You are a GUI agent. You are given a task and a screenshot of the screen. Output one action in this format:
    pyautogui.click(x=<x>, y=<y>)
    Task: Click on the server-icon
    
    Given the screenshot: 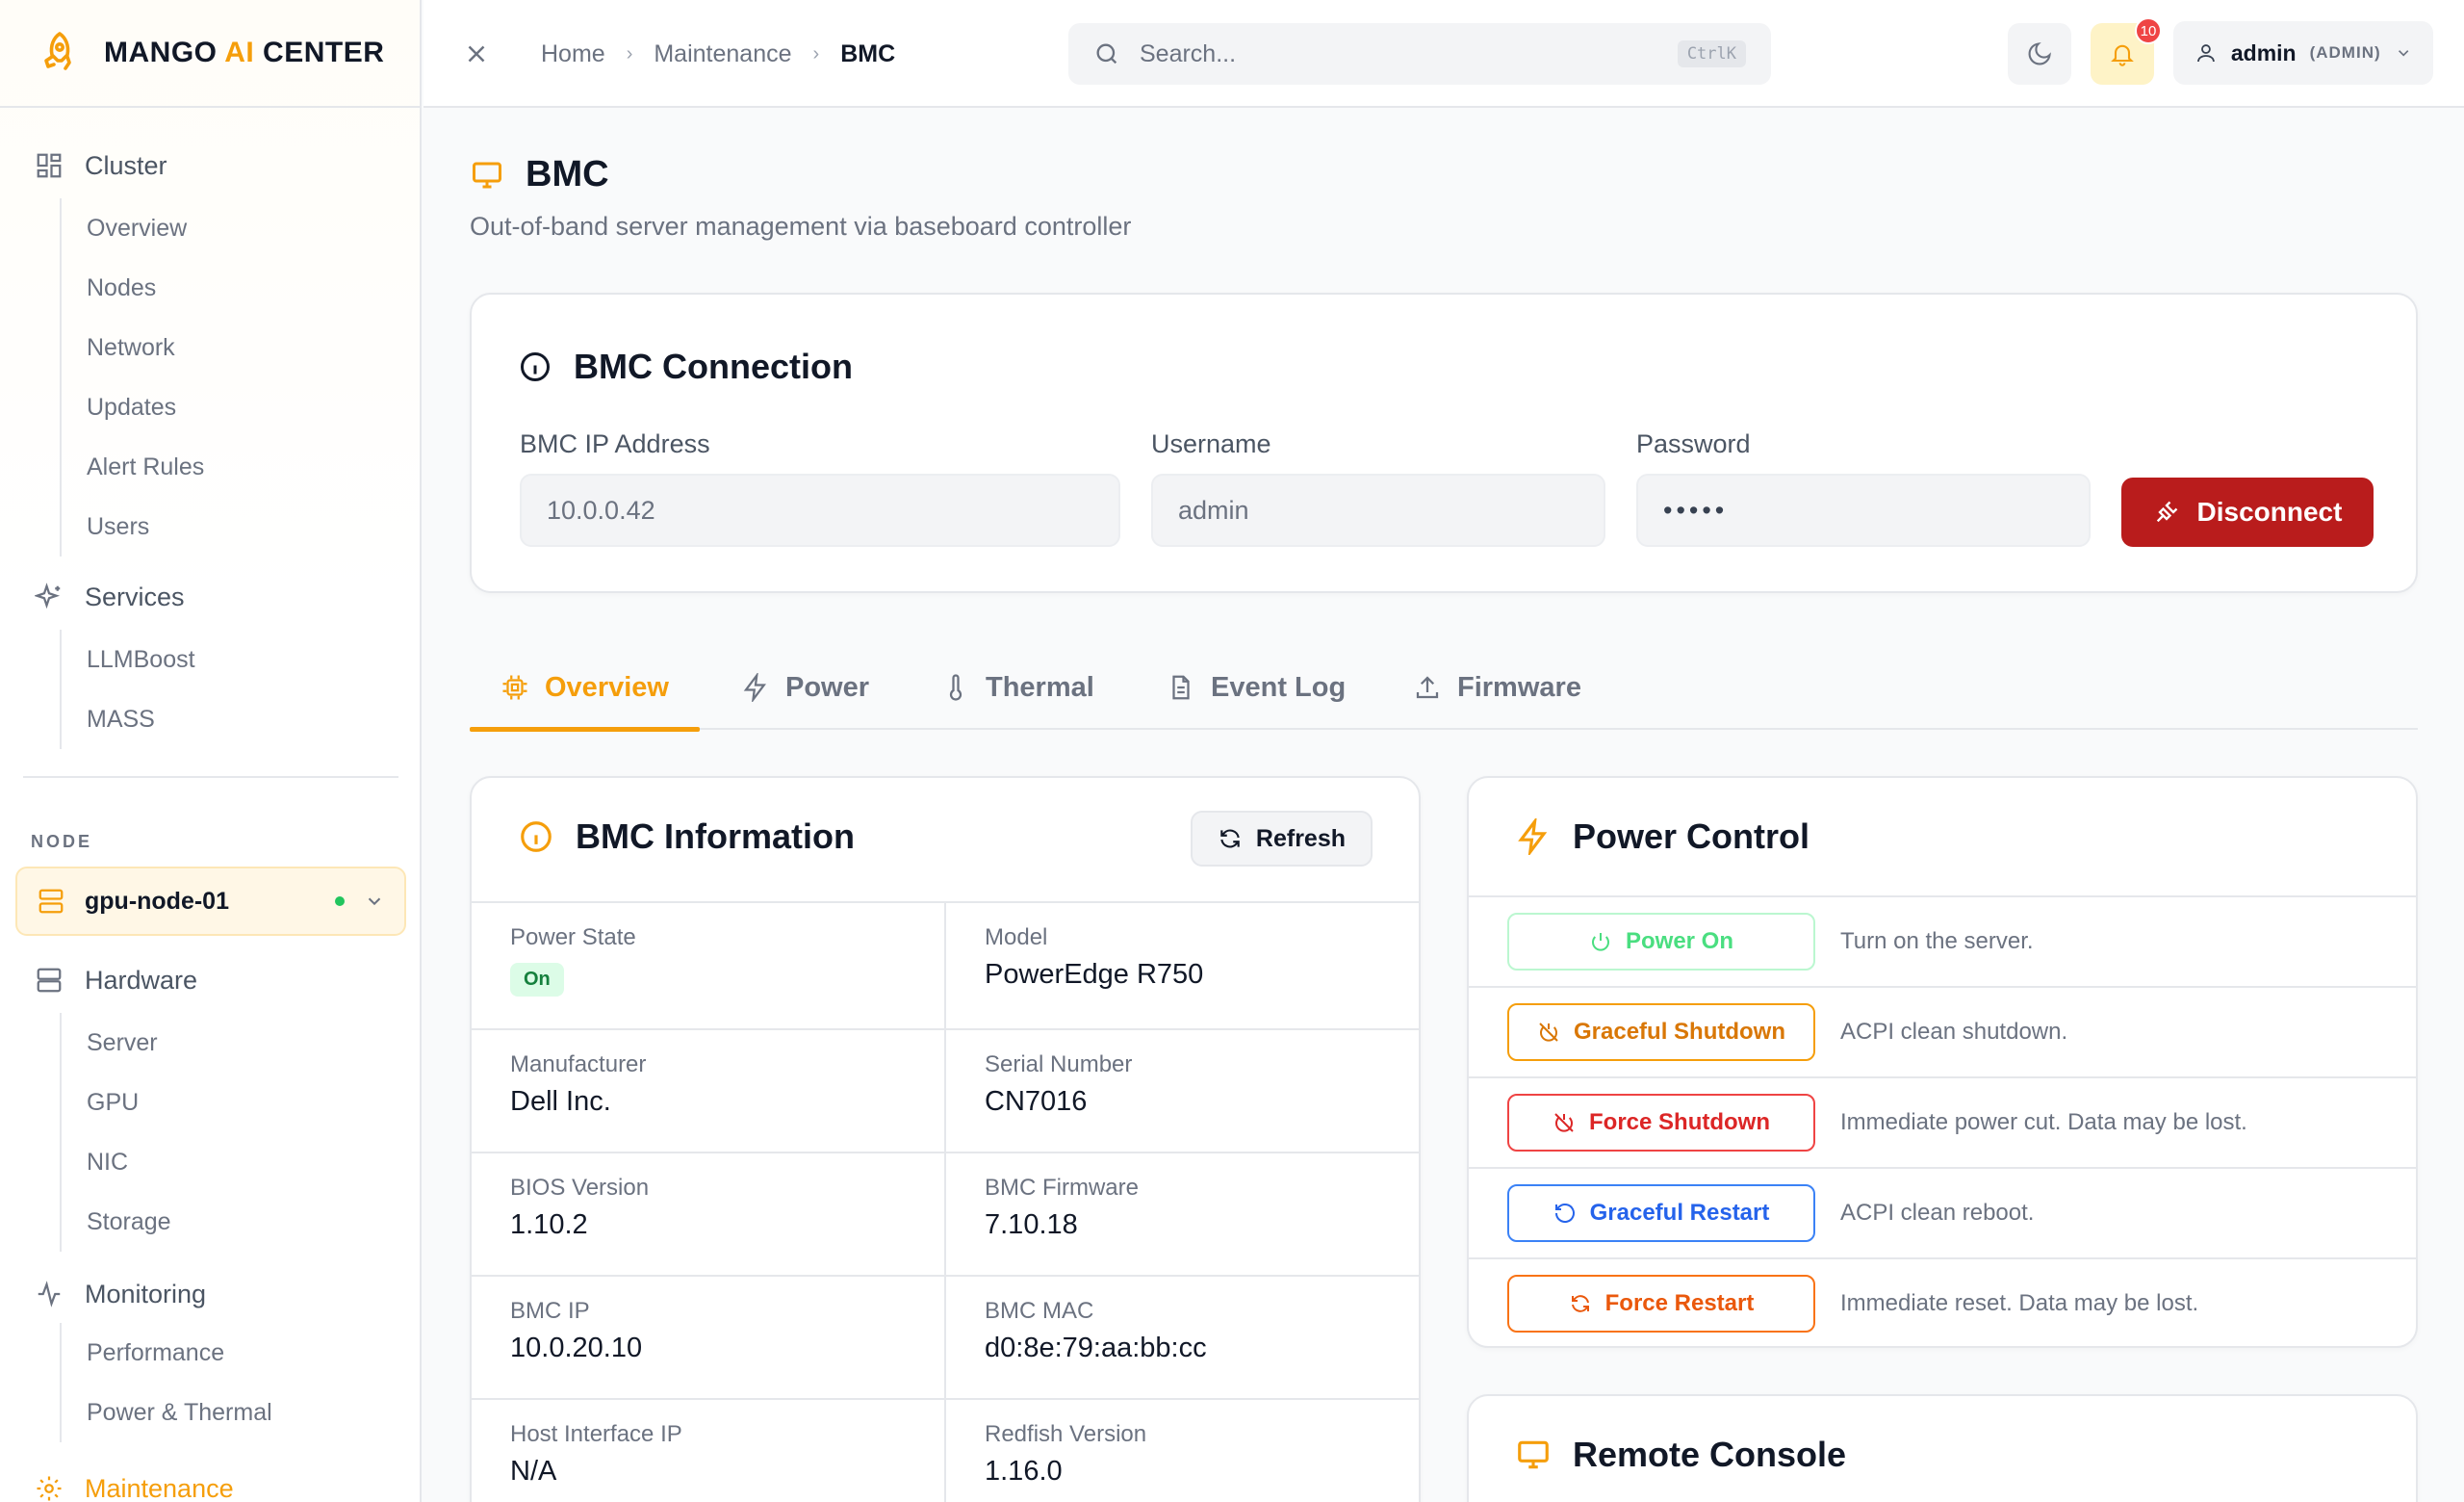 What is the action you would take?
    pyautogui.click(x=51, y=901)
    